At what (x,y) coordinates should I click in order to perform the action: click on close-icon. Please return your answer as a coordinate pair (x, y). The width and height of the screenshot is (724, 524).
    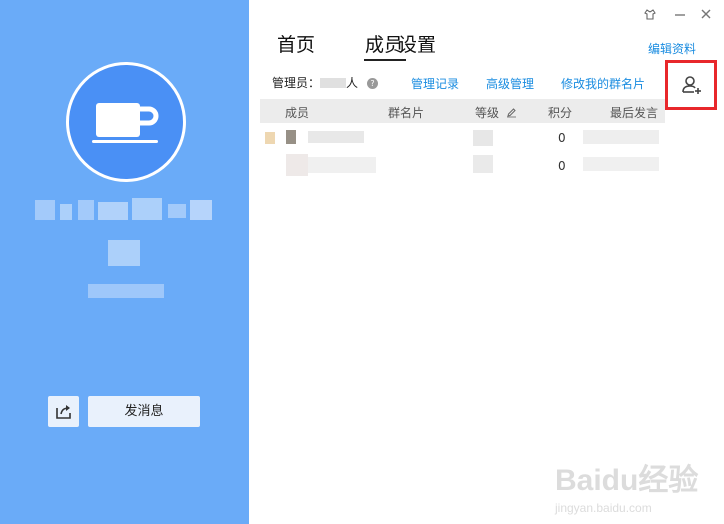
    Looking at the image, I should click on (706, 14).